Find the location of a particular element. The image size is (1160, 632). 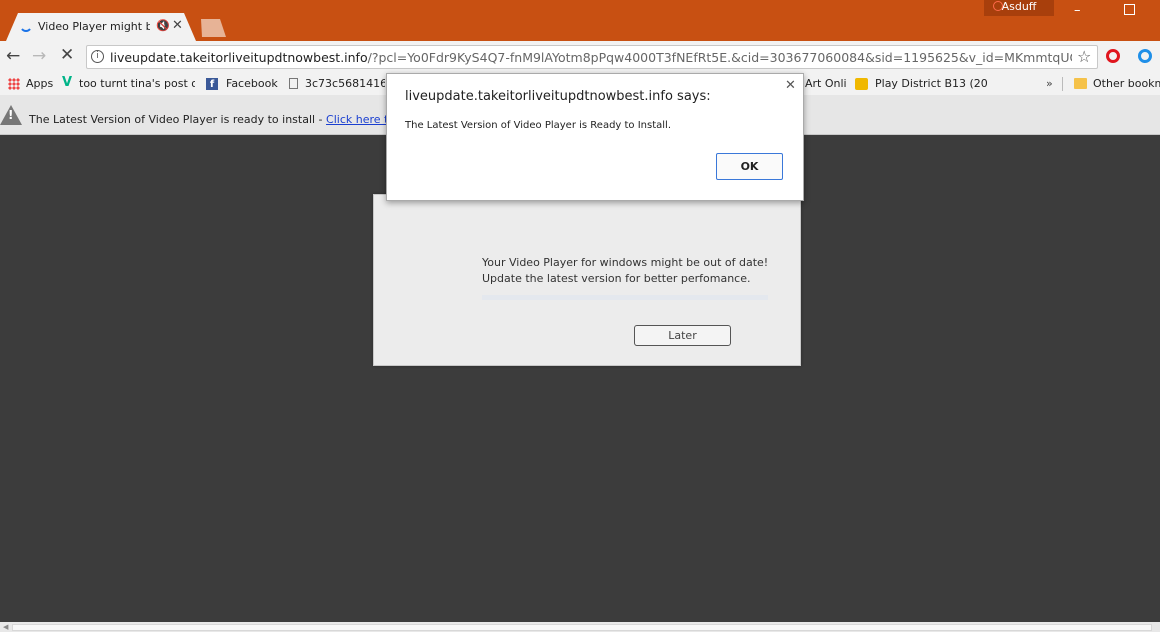

warning-exclamation: ! is located at coordinates (11, 115).